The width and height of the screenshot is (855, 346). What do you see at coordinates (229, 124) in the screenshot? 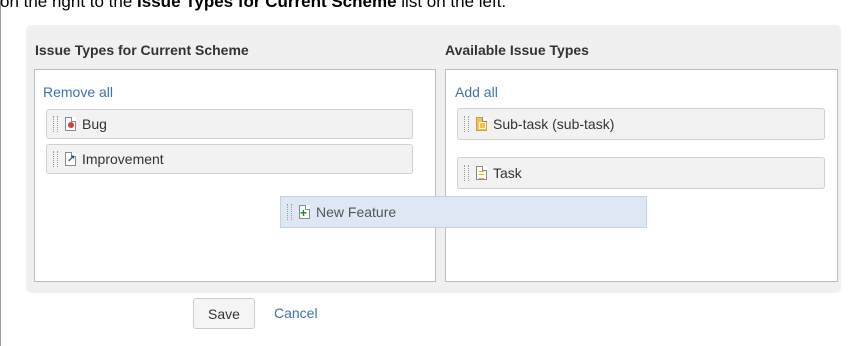
I see `list-item-bug: Bug` at bounding box center [229, 124].